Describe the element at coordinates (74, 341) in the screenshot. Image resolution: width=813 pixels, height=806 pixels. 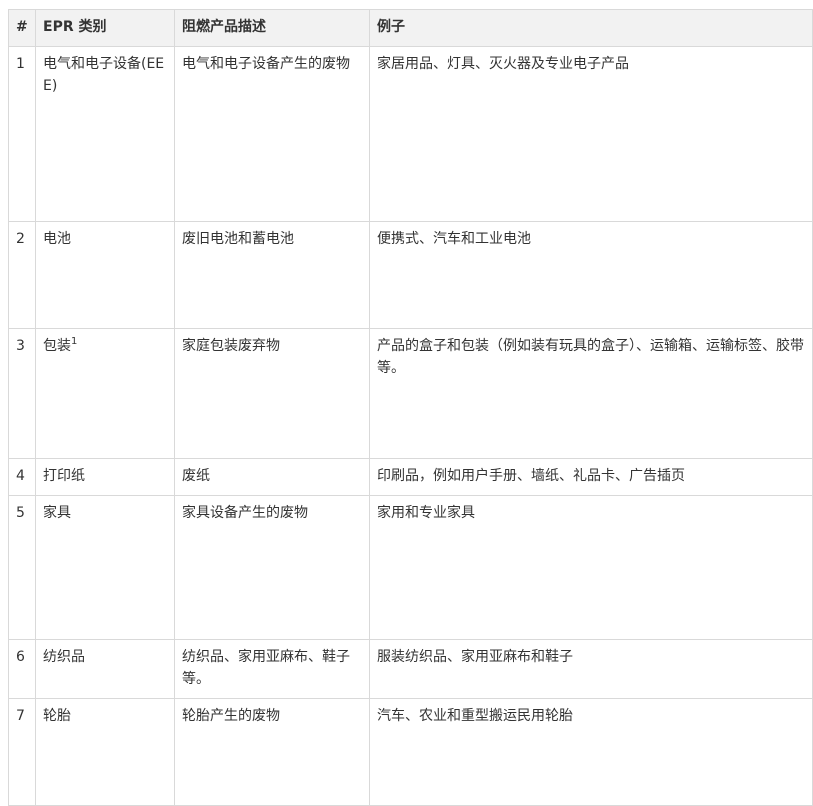
I see `footnote-marker: 1` at that location.